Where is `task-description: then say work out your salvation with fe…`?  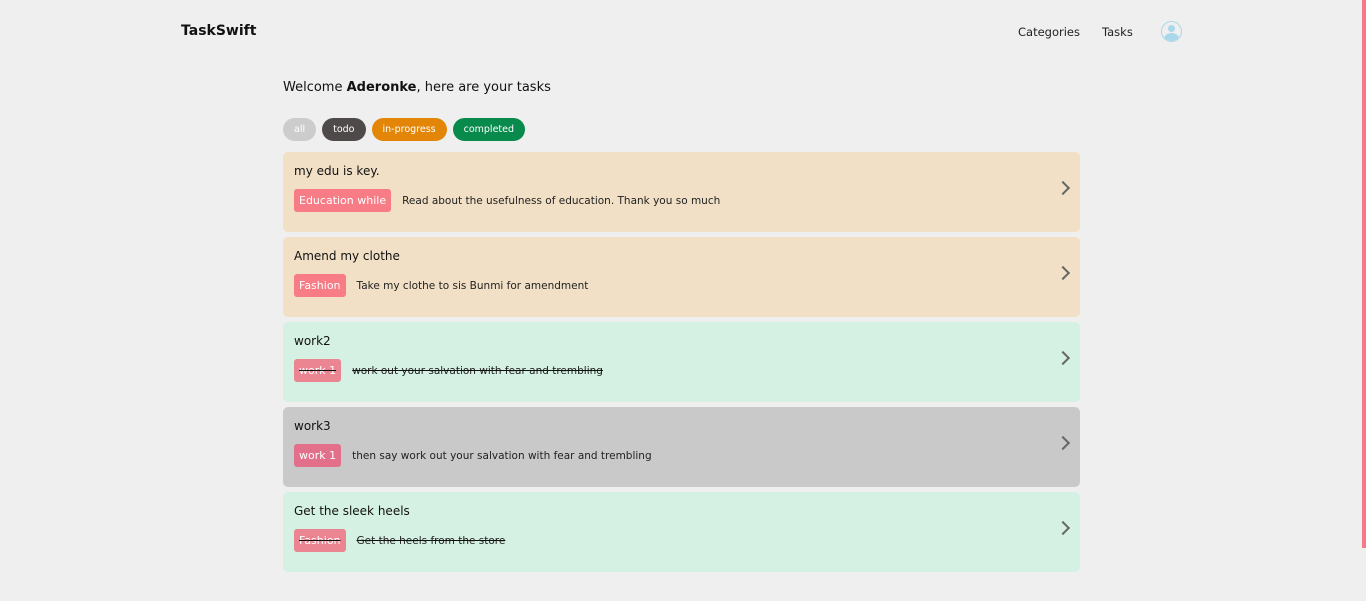 task-description: then say work out your salvation with fe… is located at coordinates (502, 455).